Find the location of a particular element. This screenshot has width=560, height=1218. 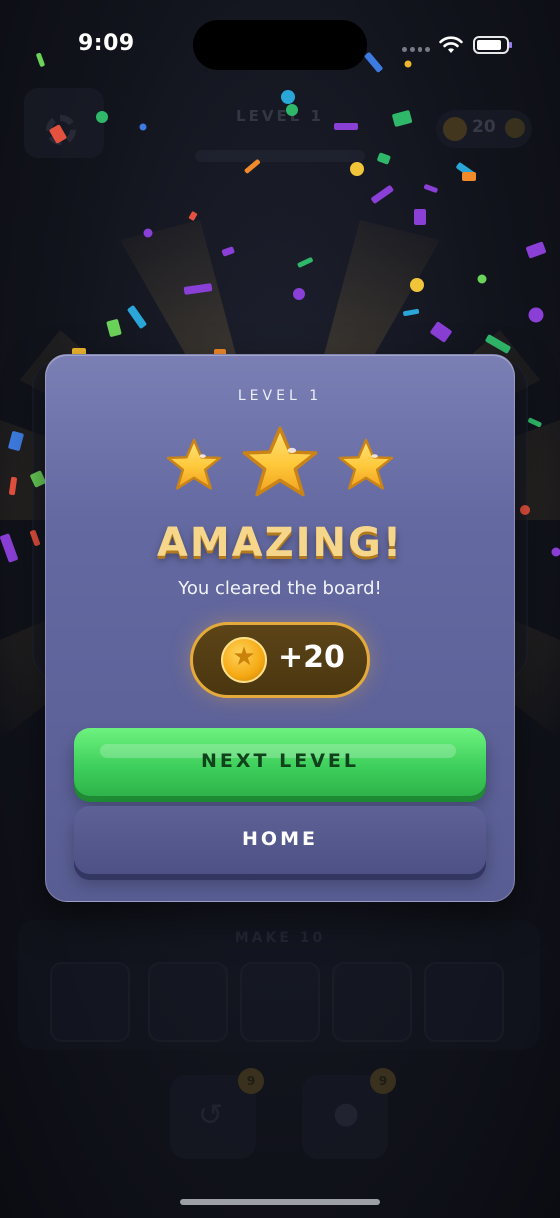

star-icon: ★ is located at coordinates (244, 657).